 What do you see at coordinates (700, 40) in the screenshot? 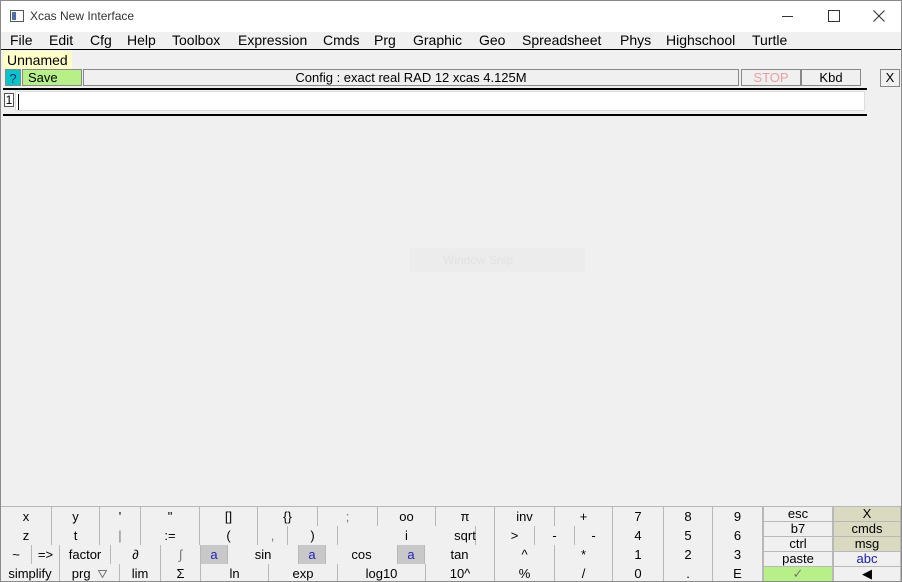
I see `menu-highschool: Highschool` at bounding box center [700, 40].